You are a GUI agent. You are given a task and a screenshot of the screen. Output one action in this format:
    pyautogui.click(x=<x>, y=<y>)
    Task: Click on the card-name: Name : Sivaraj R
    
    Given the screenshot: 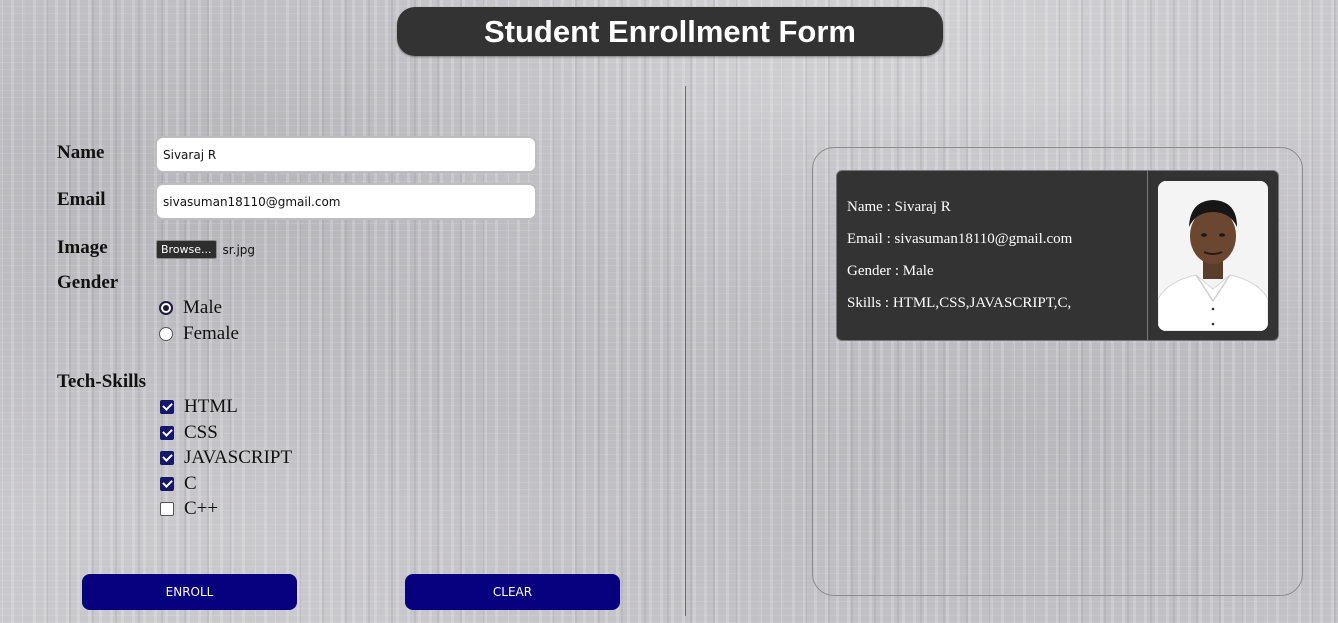 What is the action you would take?
    pyautogui.click(x=899, y=207)
    